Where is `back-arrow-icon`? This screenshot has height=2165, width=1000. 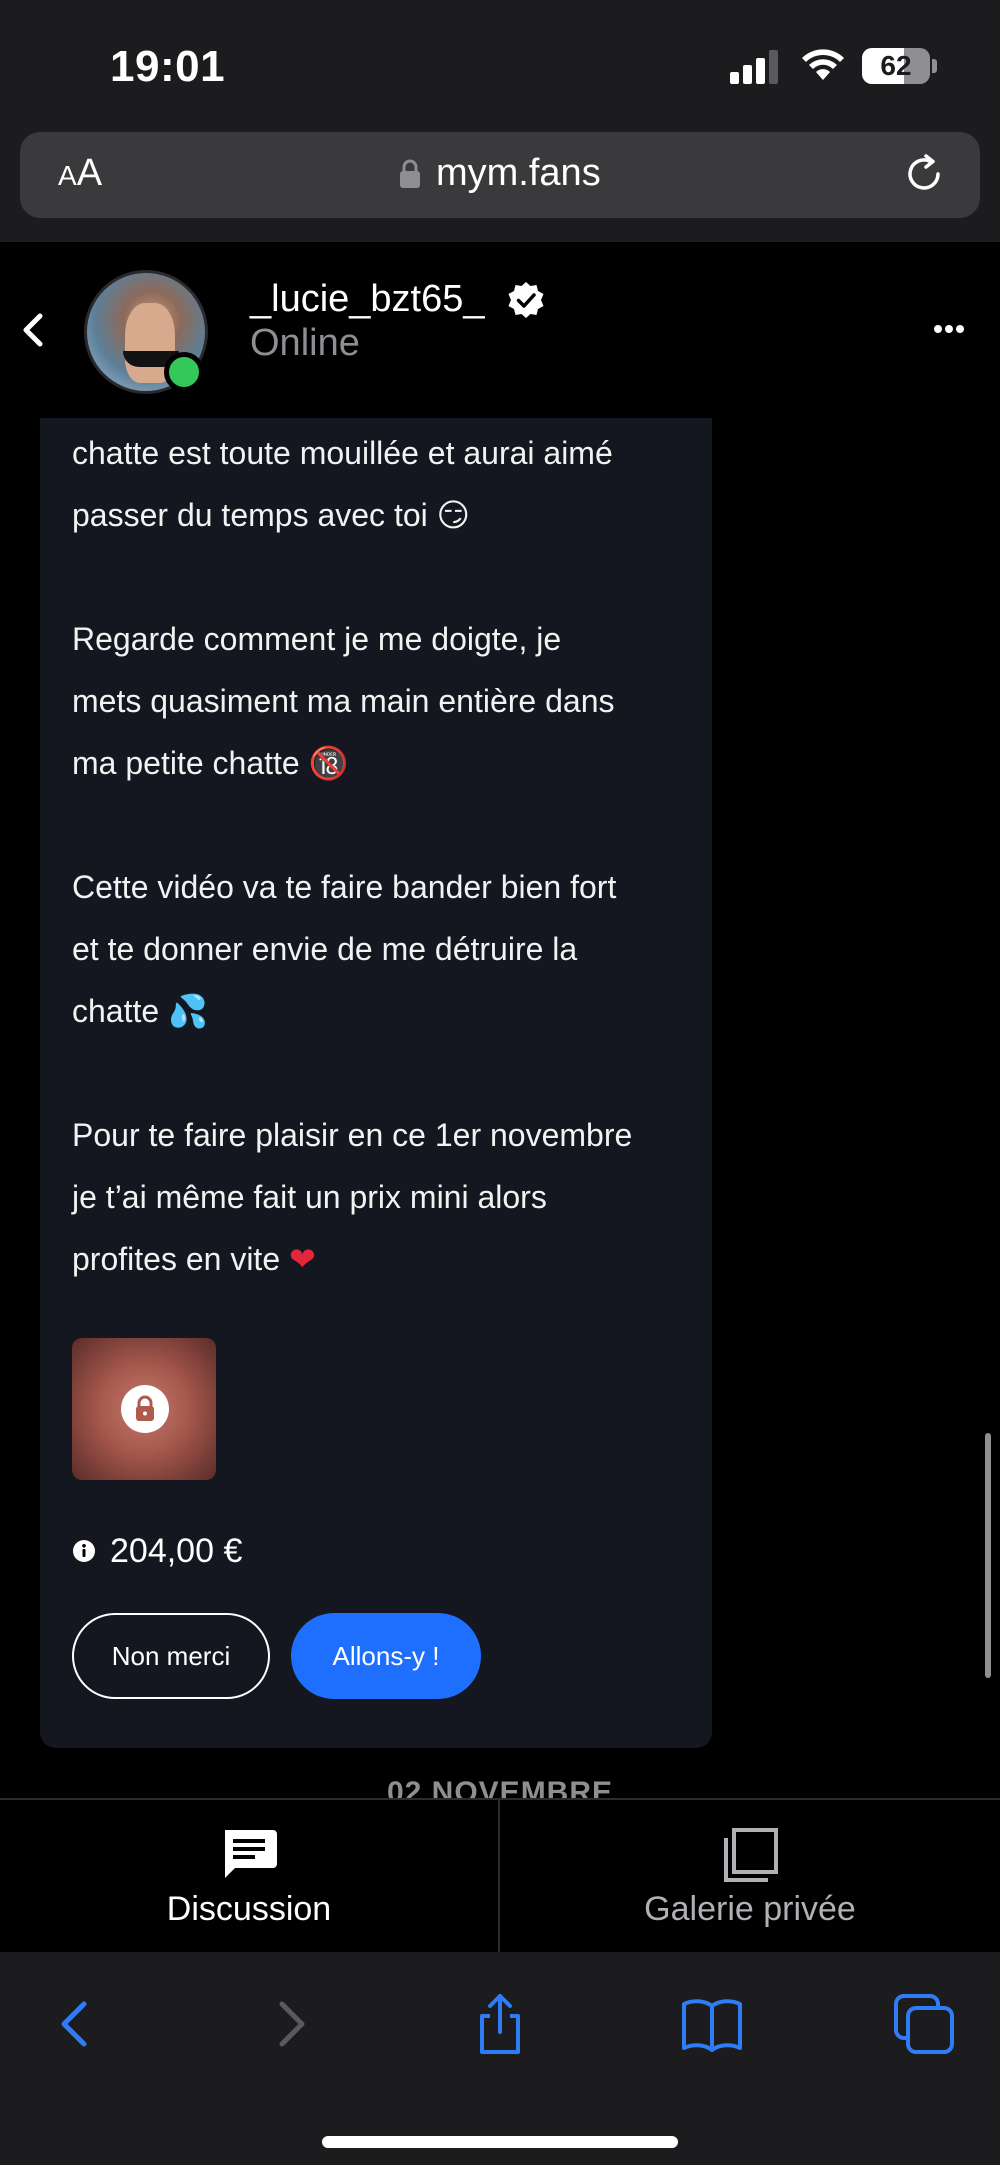 back-arrow-icon is located at coordinates (76, 2024).